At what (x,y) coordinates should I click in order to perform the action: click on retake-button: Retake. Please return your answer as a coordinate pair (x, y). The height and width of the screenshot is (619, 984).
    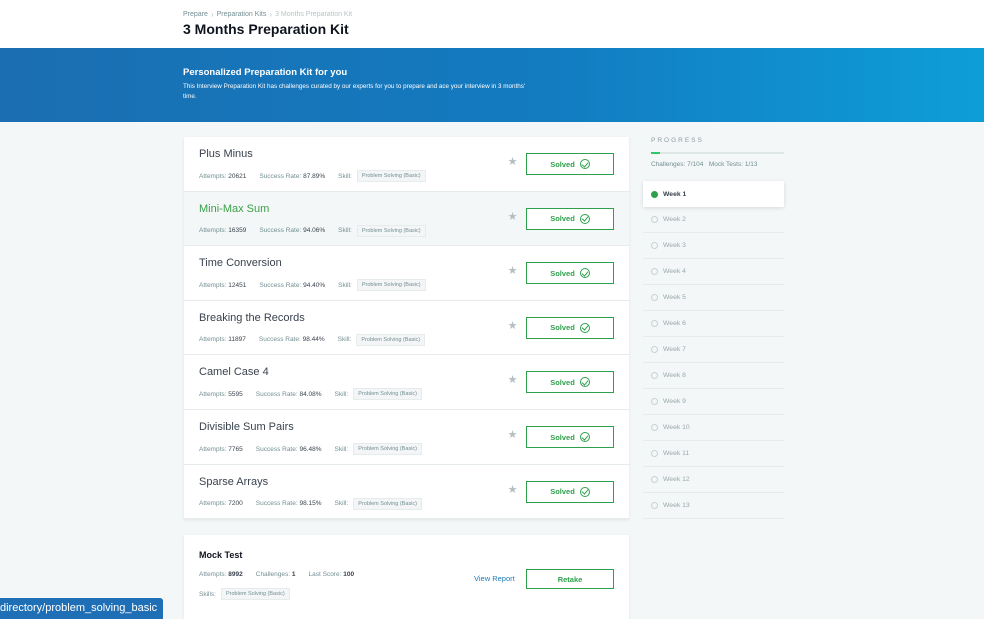
    Looking at the image, I should click on (570, 579).